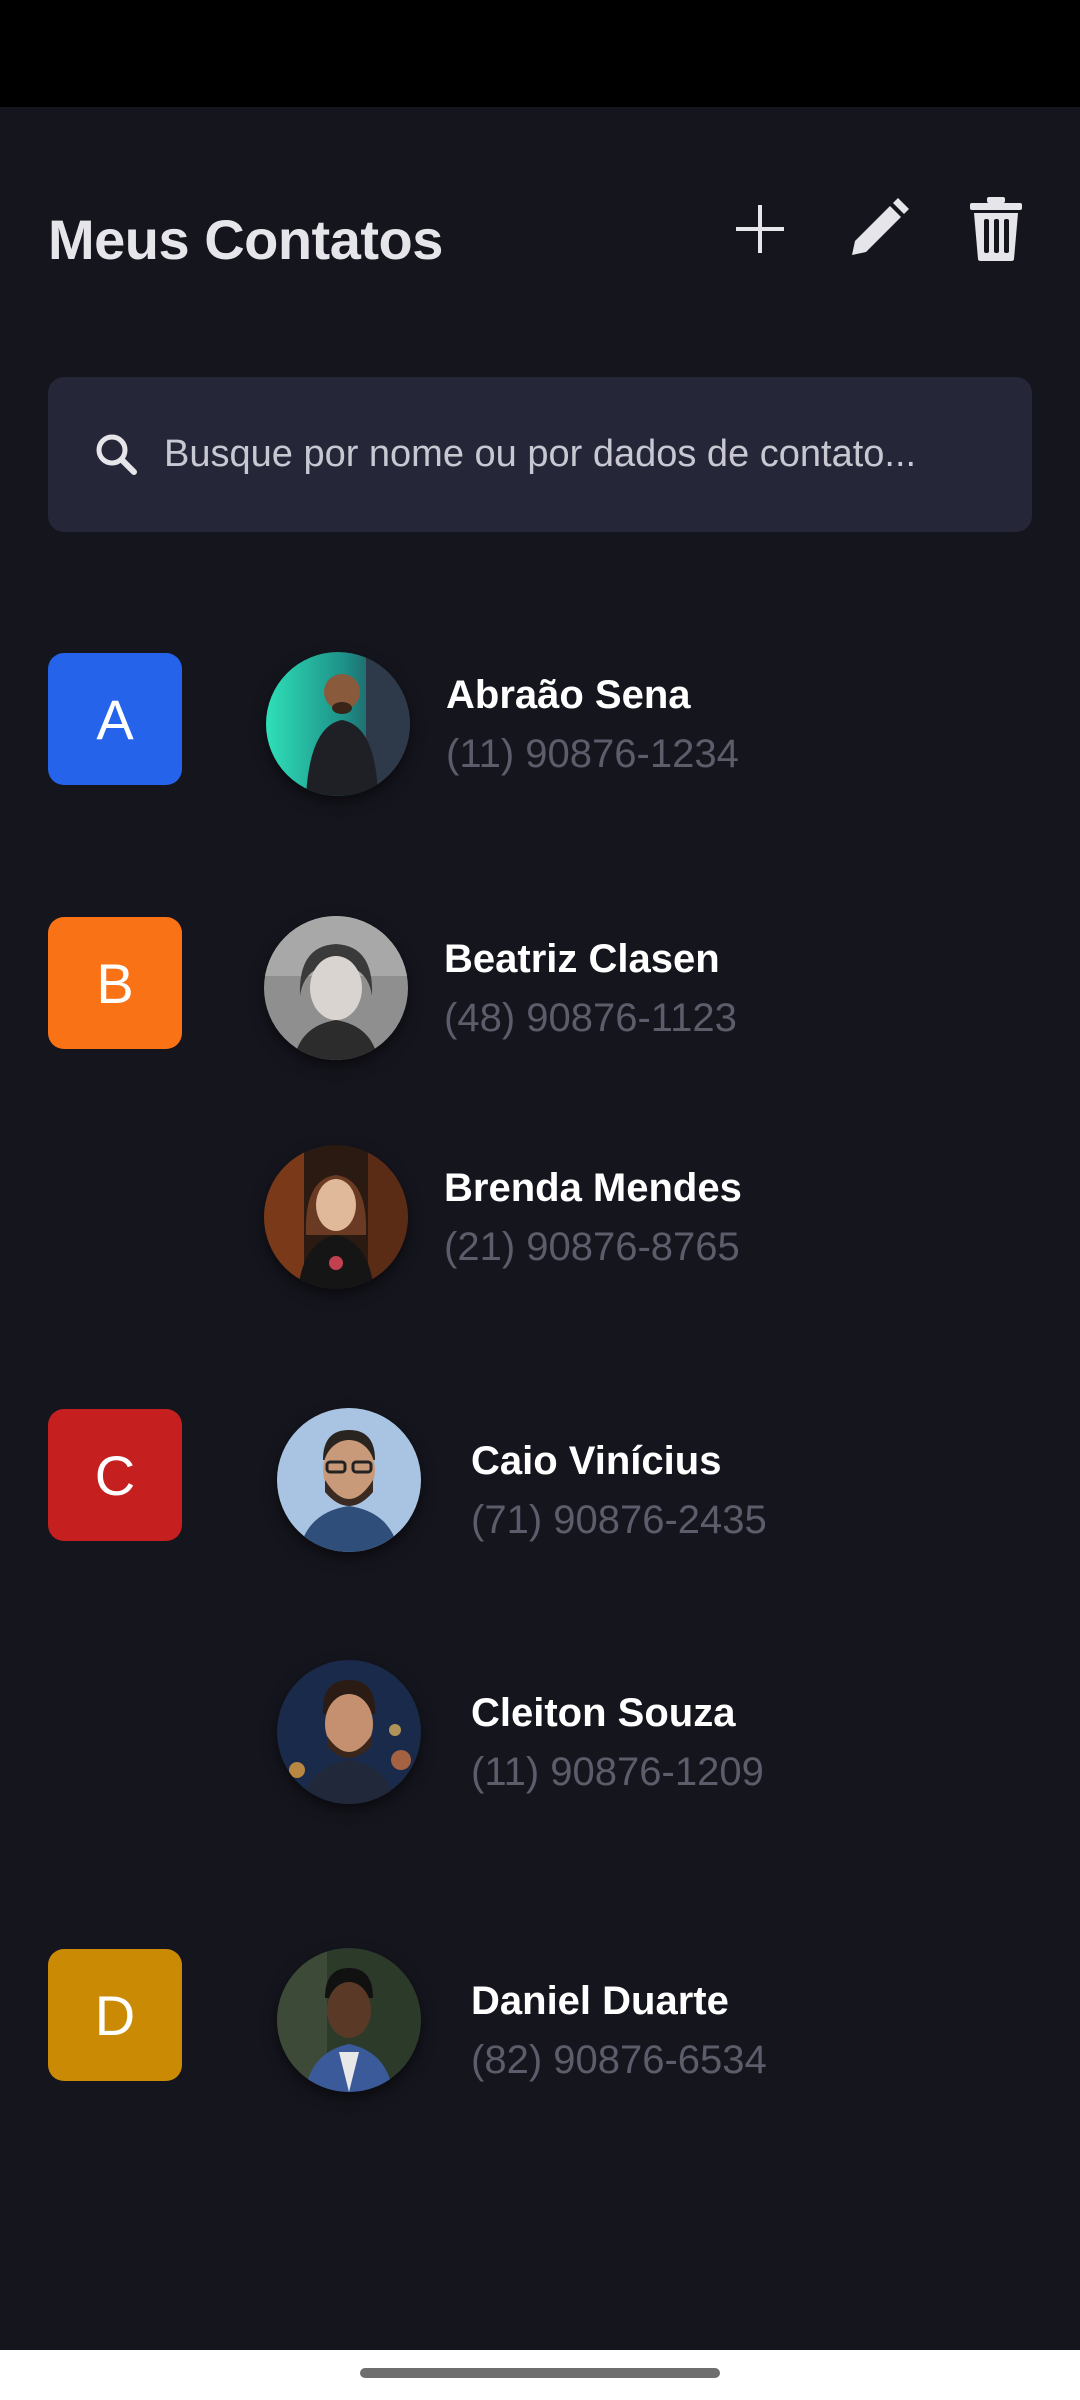 The width and height of the screenshot is (1080, 2400). I want to click on edit-contact-button, so click(878, 229).